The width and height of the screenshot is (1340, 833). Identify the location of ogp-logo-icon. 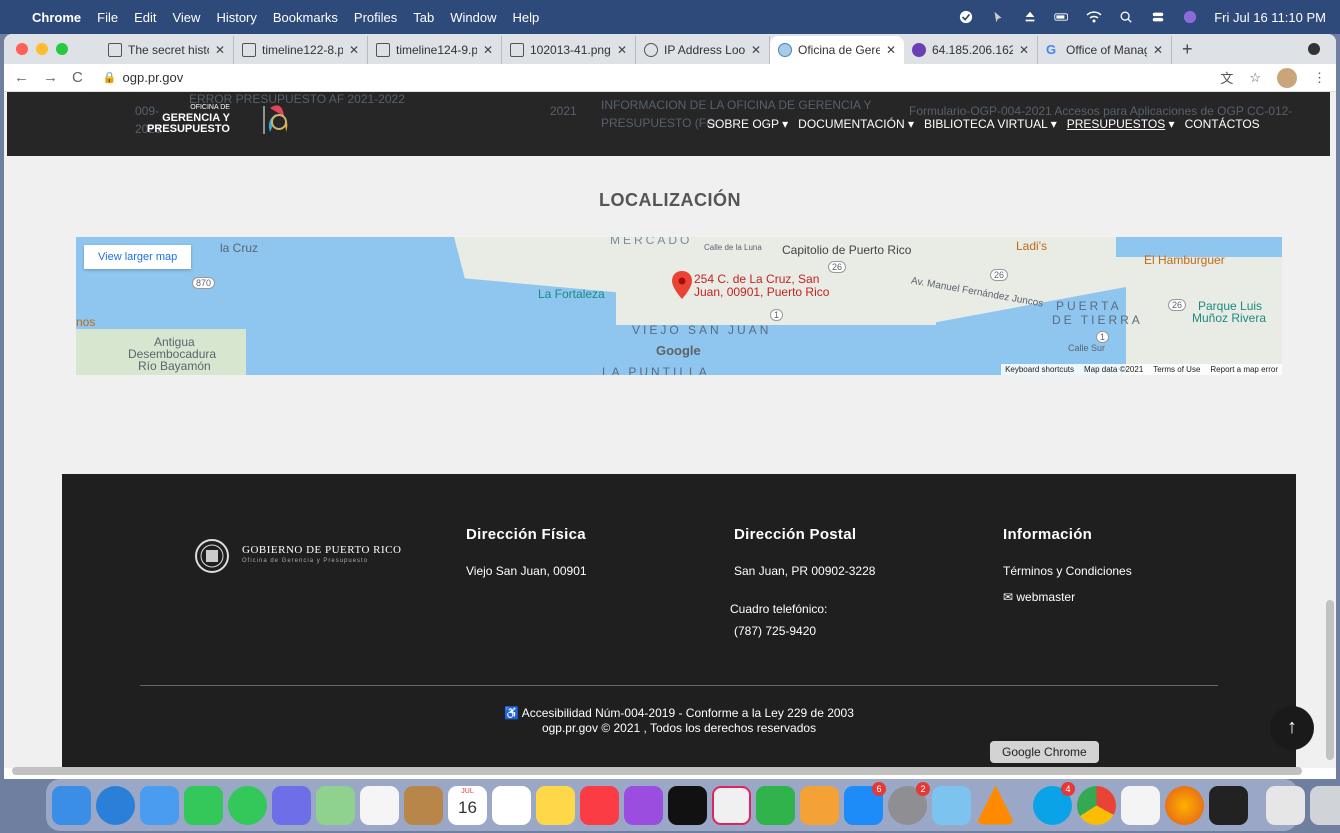
(277, 120).